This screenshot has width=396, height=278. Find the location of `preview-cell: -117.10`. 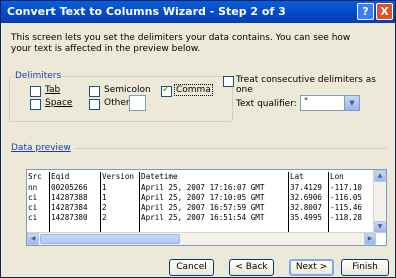

preview-cell: -117.10 is located at coordinates (346, 187).